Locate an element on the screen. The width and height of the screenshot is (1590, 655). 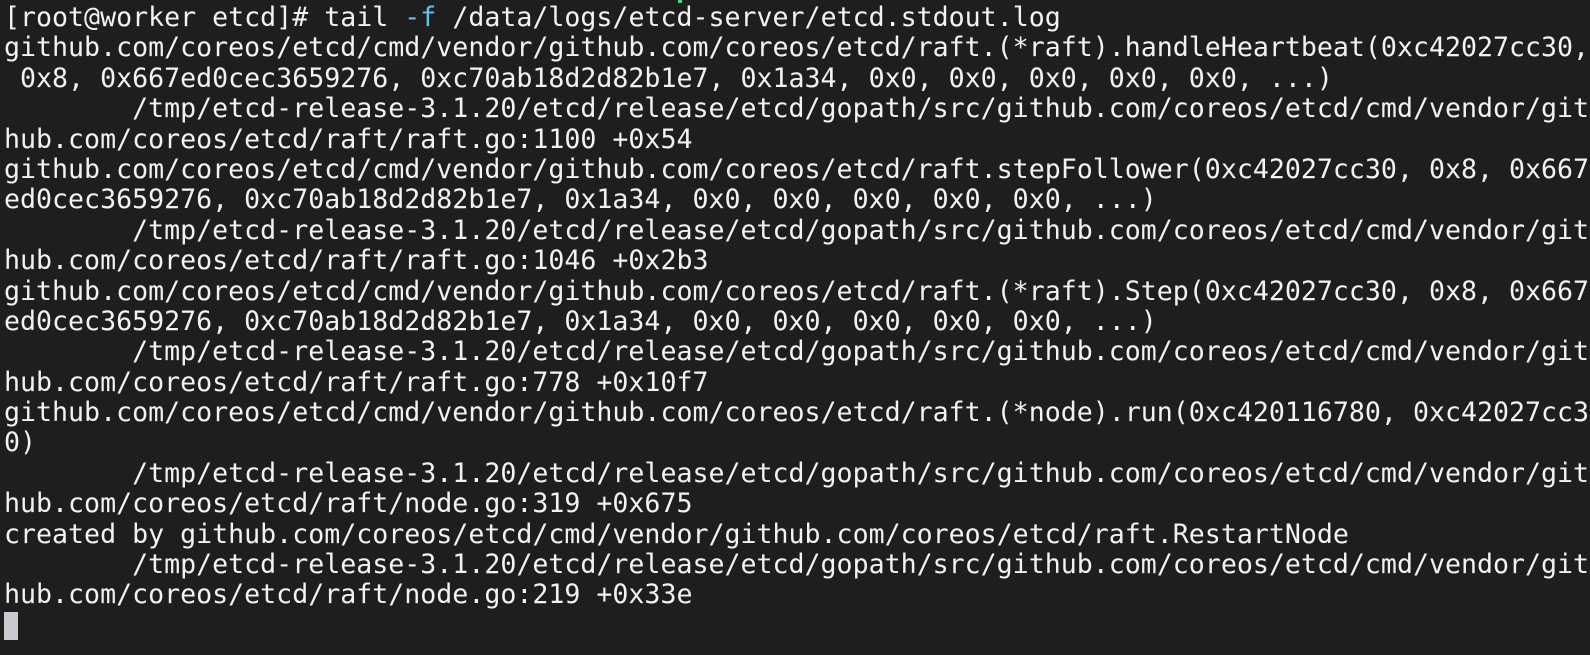
command-name: tail is located at coordinates (364, 17).